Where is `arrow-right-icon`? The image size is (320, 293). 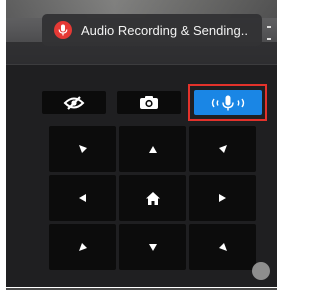
arrow-right-icon is located at coordinates (222, 198).